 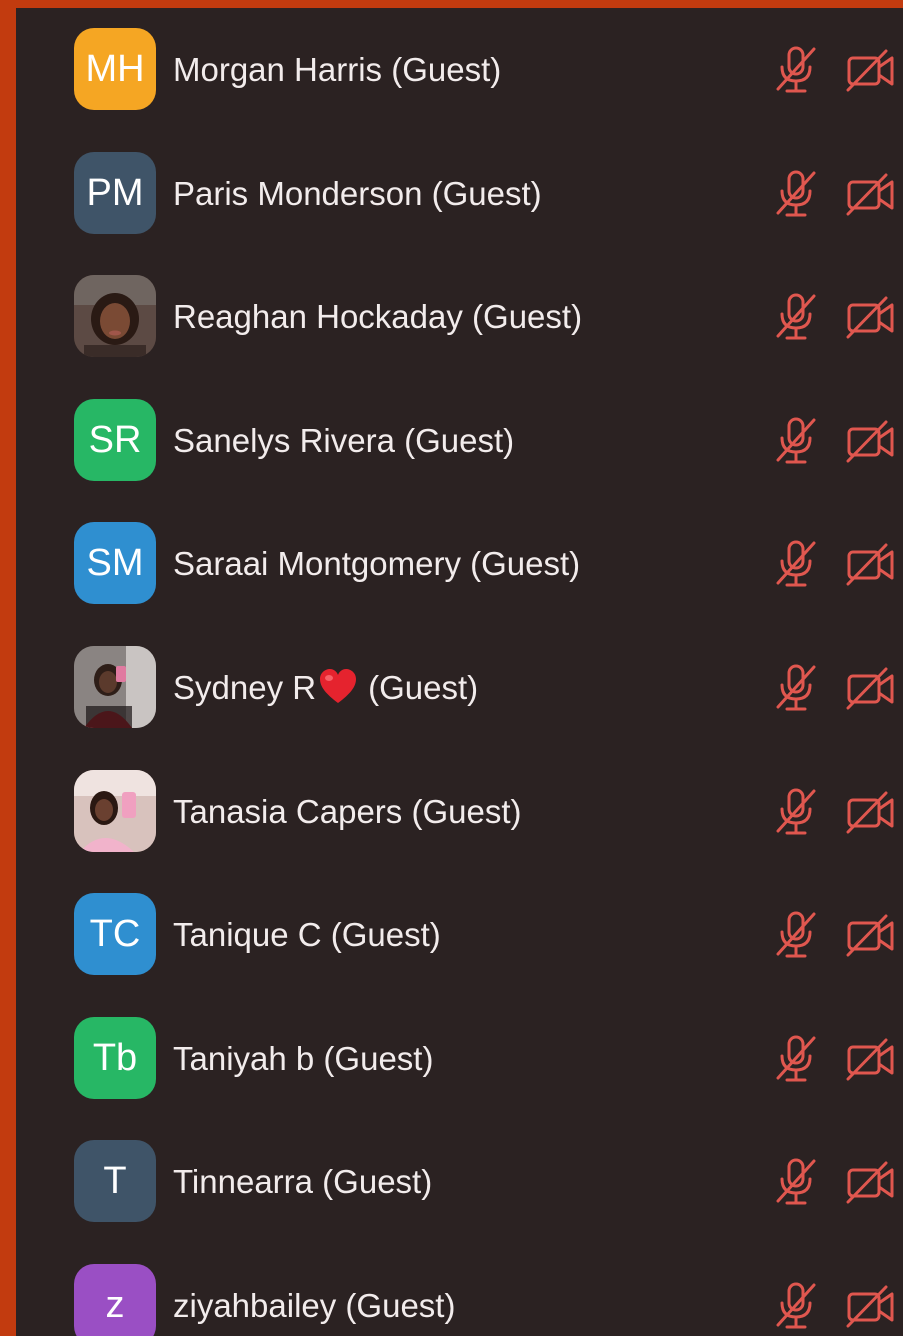 I want to click on participant-row: PM Paris Monderson (Guest), so click(x=459, y=194).